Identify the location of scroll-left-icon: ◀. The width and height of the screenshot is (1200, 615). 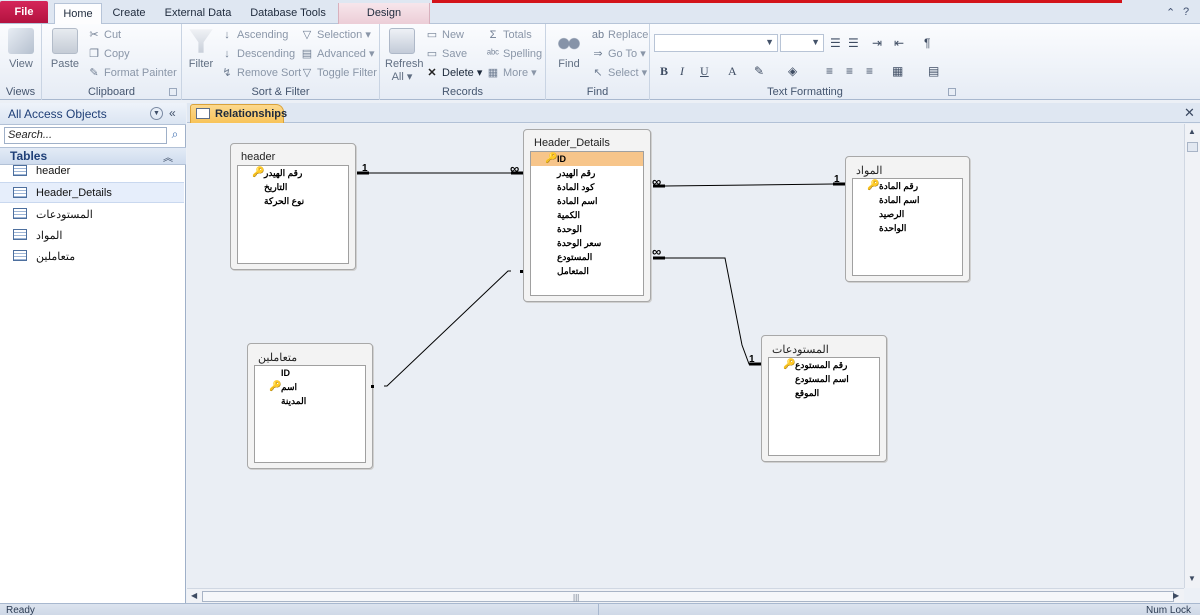
(194, 595).